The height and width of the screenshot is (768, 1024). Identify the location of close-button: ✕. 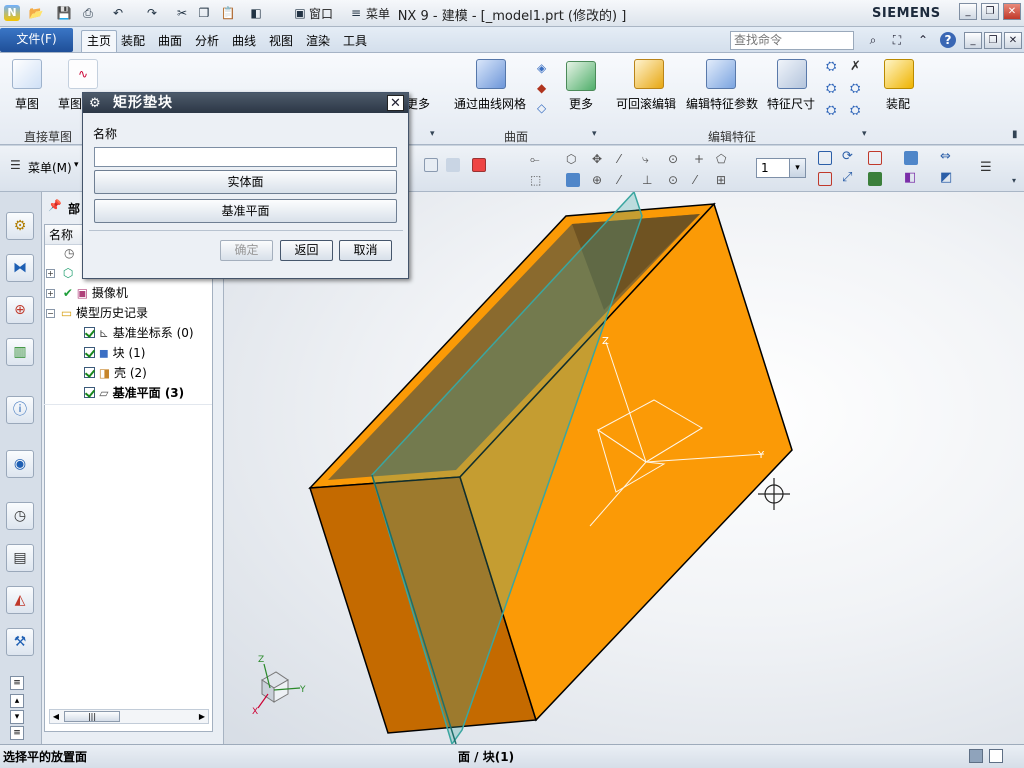
(1012, 11).